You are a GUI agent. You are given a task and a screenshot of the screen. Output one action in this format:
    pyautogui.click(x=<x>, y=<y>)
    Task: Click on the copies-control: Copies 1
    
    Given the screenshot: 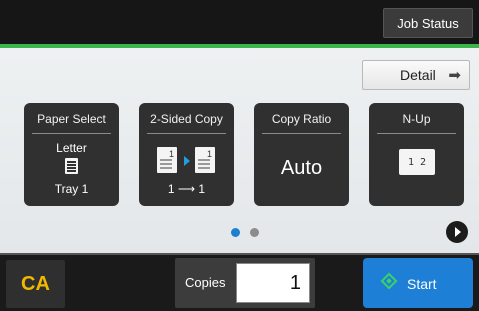 What is the action you would take?
    pyautogui.click(x=245, y=283)
    